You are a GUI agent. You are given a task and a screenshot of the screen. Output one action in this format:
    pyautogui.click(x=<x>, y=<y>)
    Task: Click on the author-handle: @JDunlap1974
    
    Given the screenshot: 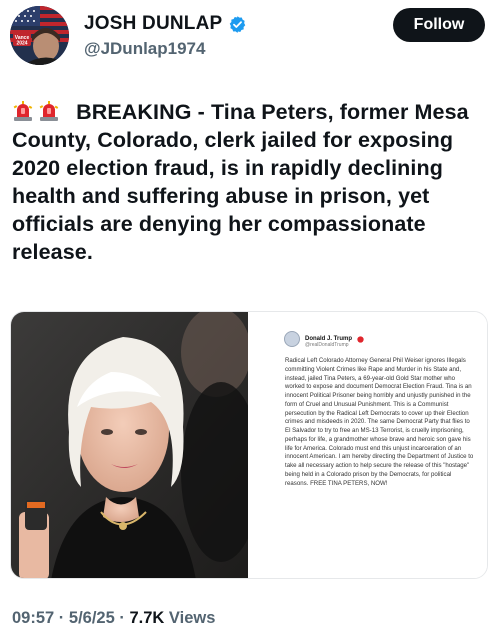 What is the action you would take?
    pyautogui.click(x=144, y=49)
    